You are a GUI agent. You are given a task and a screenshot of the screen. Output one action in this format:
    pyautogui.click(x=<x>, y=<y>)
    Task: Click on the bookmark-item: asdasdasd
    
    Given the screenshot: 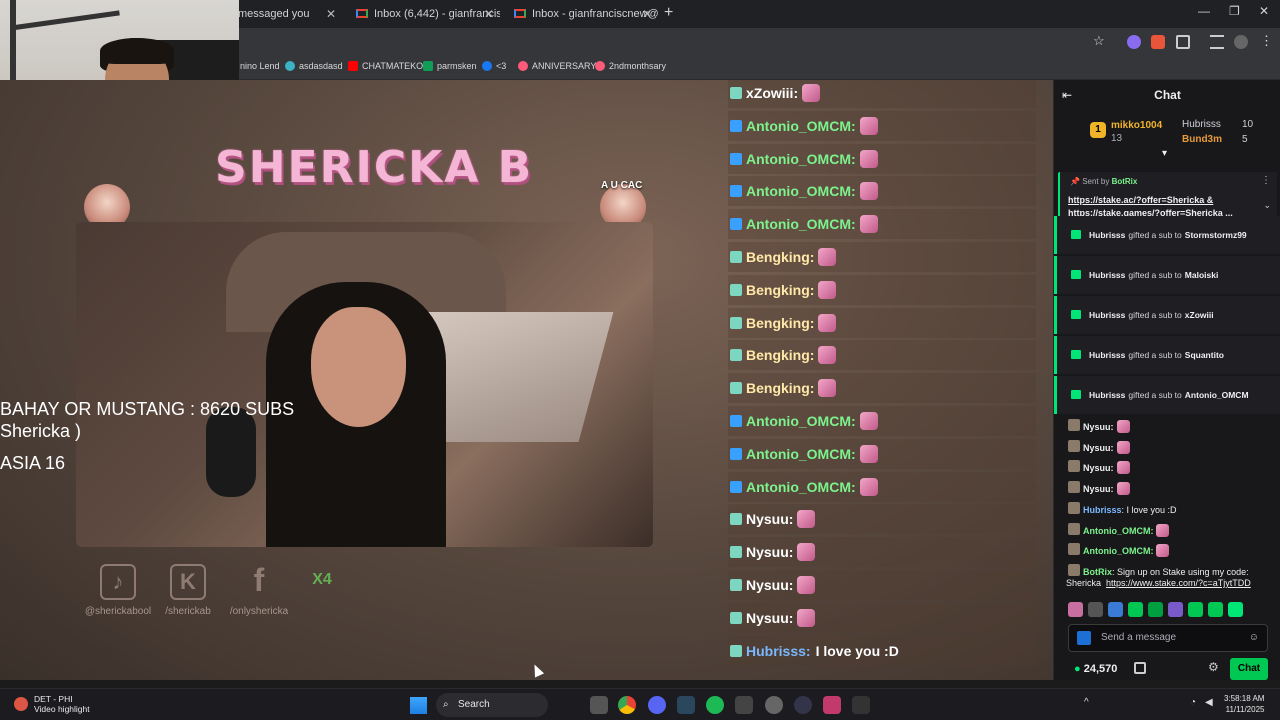 What is the action you would take?
    pyautogui.click(x=314, y=66)
    